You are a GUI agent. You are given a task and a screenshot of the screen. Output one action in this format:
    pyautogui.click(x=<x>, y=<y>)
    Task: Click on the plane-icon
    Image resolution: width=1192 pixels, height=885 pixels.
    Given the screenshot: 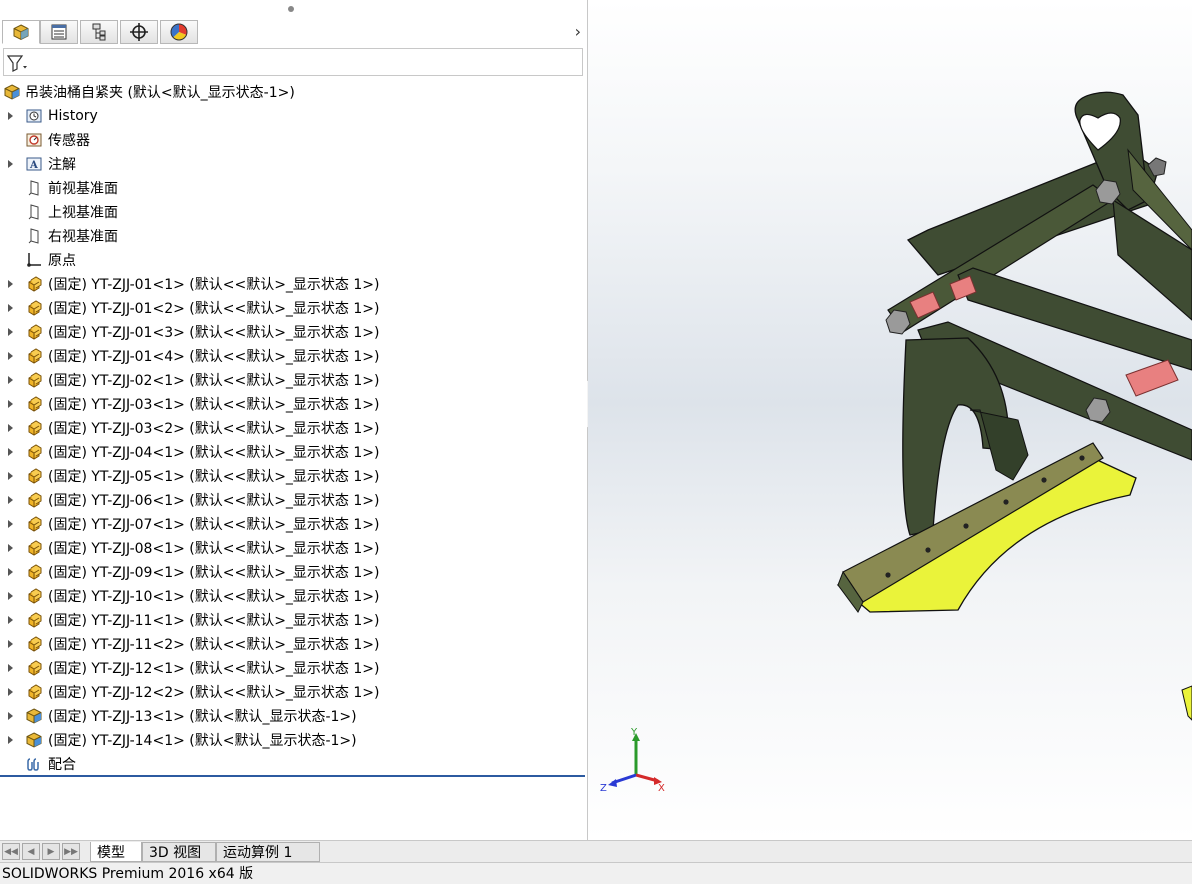 What is the action you would take?
    pyautogui.click(x=33, y=212)
    